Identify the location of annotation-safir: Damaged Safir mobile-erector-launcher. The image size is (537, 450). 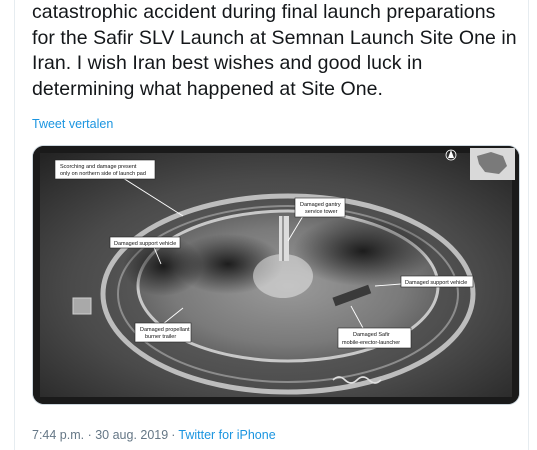
(374, 338).